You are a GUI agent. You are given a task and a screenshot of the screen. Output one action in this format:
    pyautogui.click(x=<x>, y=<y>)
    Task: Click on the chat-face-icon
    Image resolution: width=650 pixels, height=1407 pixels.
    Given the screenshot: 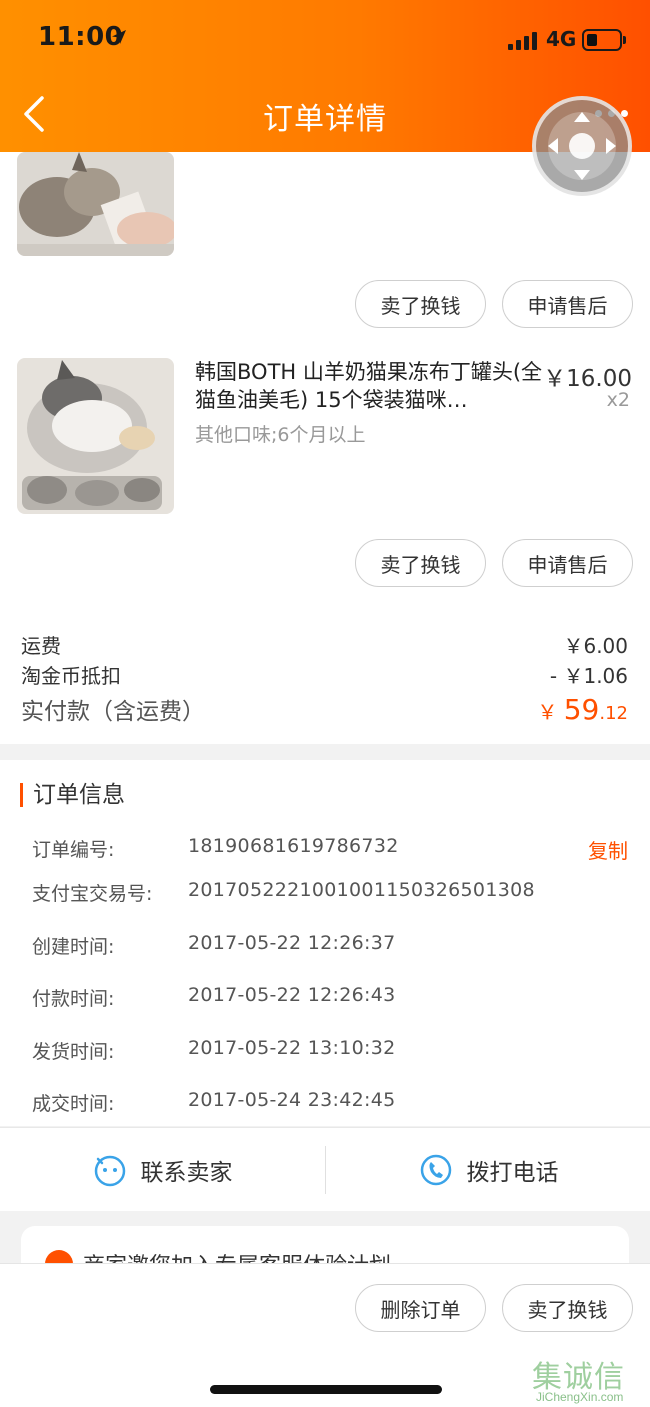 What is the action you would take?
    pyautogui.click(x=109, y=1171)
    